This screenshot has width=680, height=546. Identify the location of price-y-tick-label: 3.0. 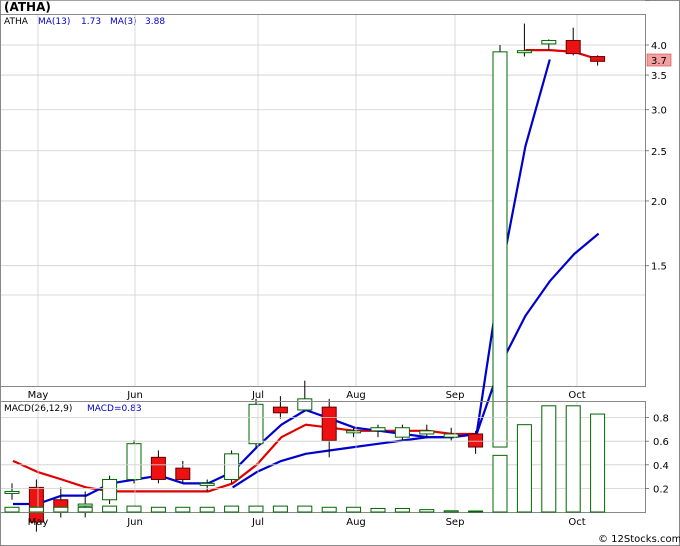
(659, 111).